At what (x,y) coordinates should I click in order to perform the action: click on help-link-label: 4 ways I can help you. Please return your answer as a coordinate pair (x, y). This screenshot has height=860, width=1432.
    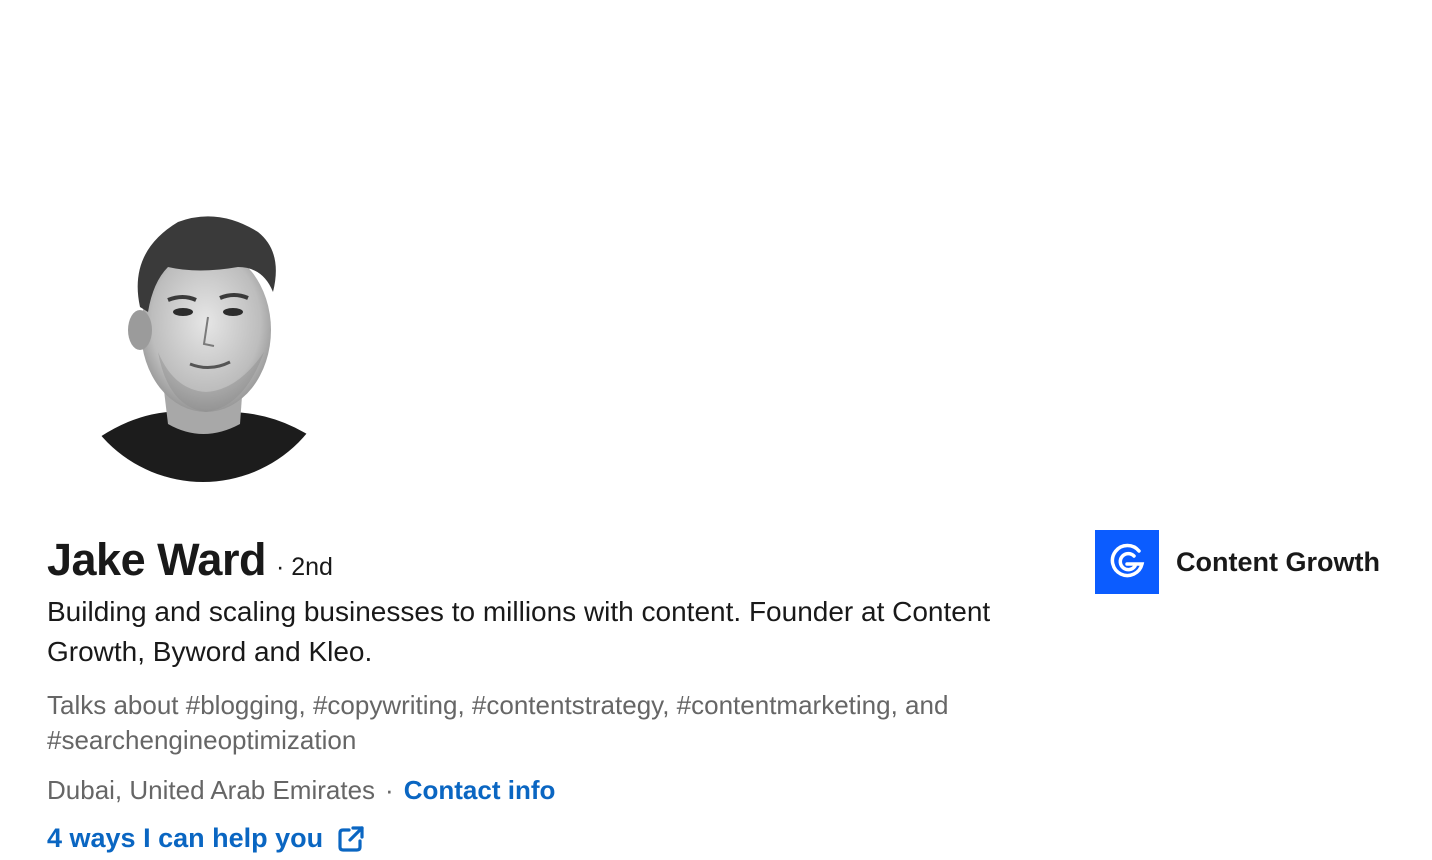
    Looking at the image, I should click on (185, 838).